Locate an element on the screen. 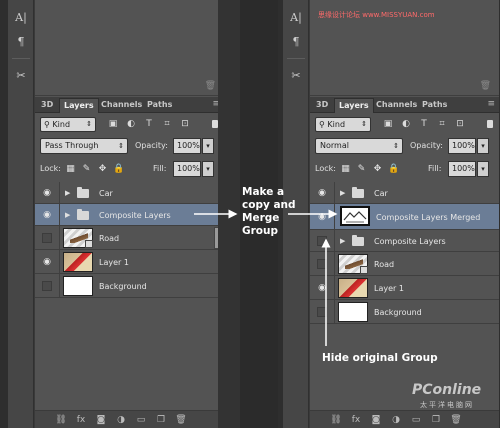  watermark-logo-sub: 太平洋电脑网 is located at coordinates (447, 405).